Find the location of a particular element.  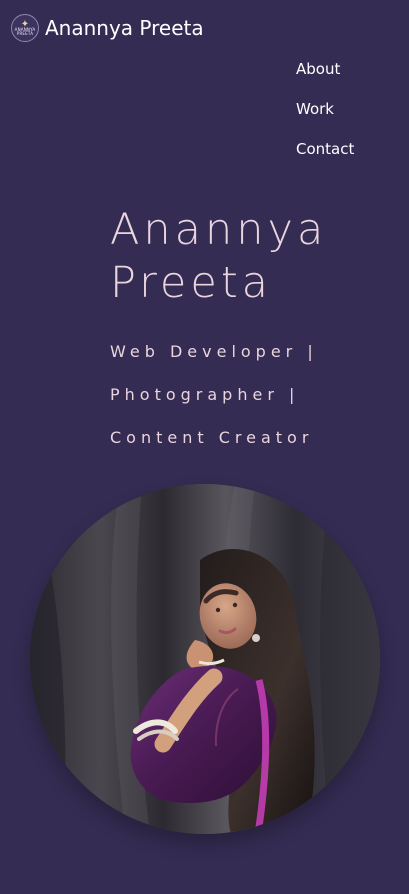

eye-left is located at coordinates (218, 610).